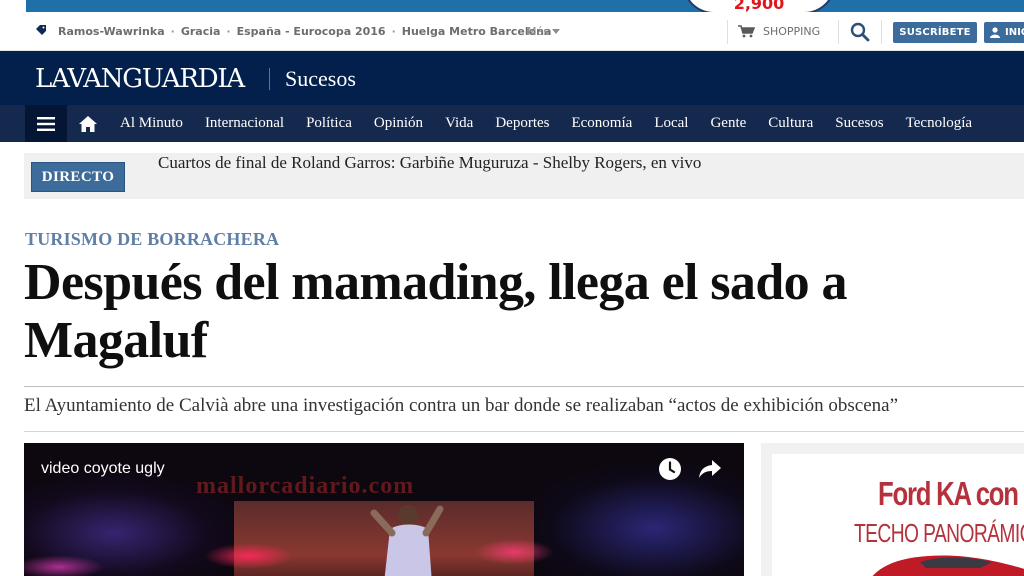 This screenshot has width=1024, height=576. Describe the element at coordinates (140, 79) in the screenshot. I see `site-logo: LAVANGUARDIA` at that location.